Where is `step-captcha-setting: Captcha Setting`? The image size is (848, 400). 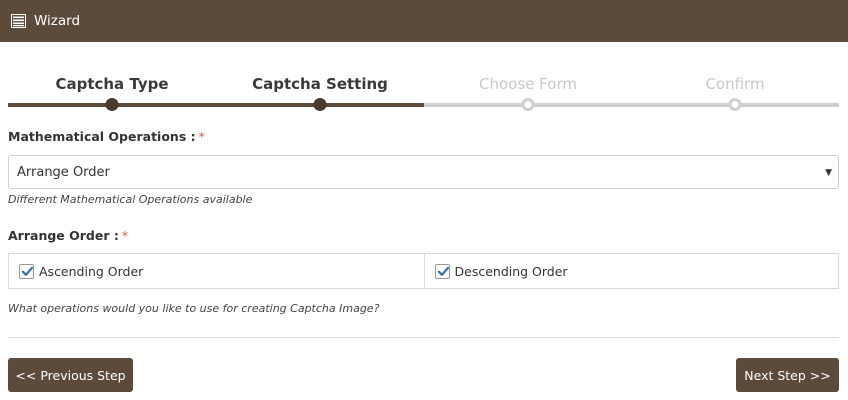
step-captcha-setting: Captcha Setting is located at coordinates (320, 84).